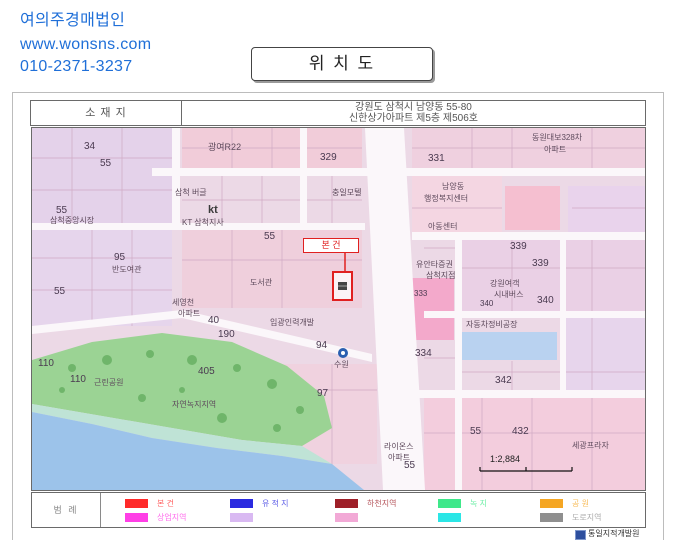 This screenshot has height=540, width=673. What do you see at coordinates (423, 353) in the screenshot?
I see `map-label: 334` at bounding box center [423, 353].